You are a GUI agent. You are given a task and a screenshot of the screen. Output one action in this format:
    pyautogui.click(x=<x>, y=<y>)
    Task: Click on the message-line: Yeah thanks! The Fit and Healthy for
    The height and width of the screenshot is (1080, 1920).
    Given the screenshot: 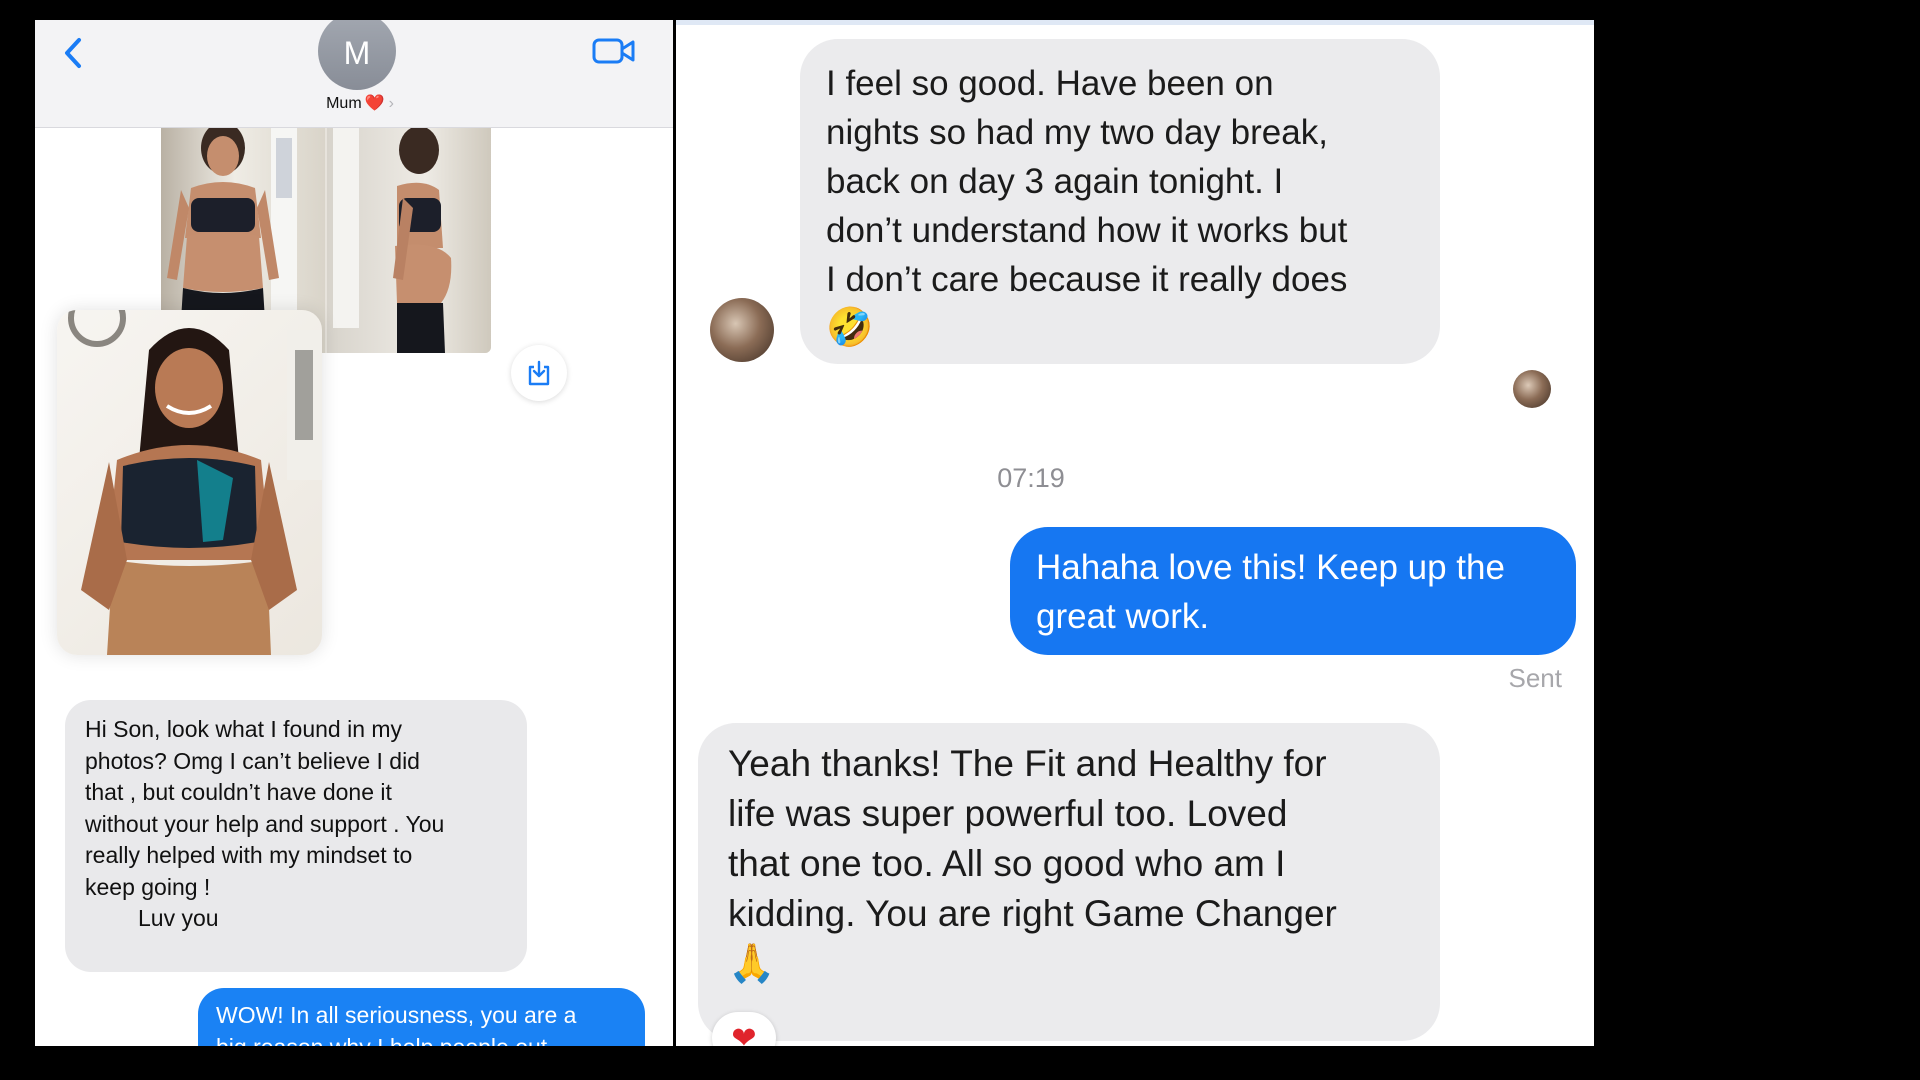 What is the action you would take?
    pyautogui.click(x=1027, y=763)
    